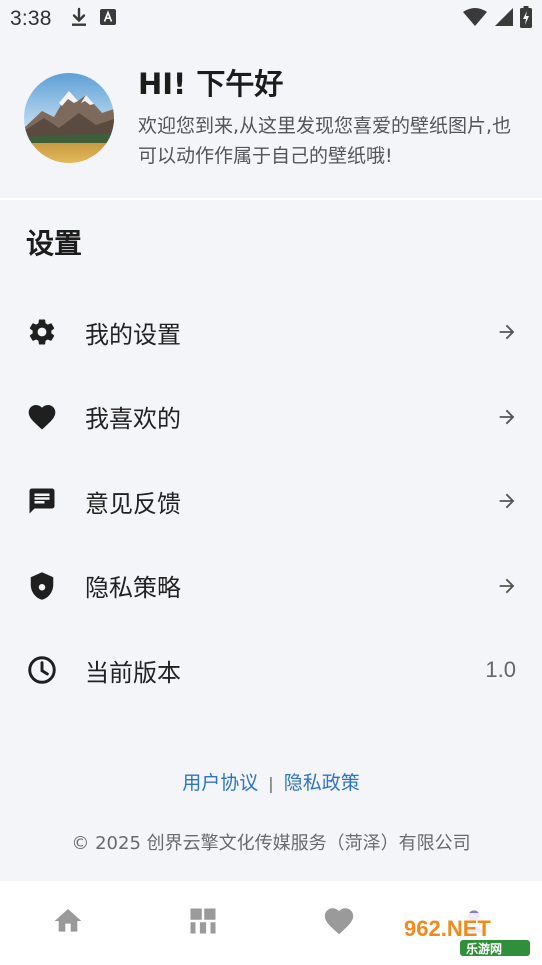 The height and width of the screenshot is (965, 542). Describe the element at coordinates (54, 243) in the screenshot. I see `section-title-settings: 设置` at that location.